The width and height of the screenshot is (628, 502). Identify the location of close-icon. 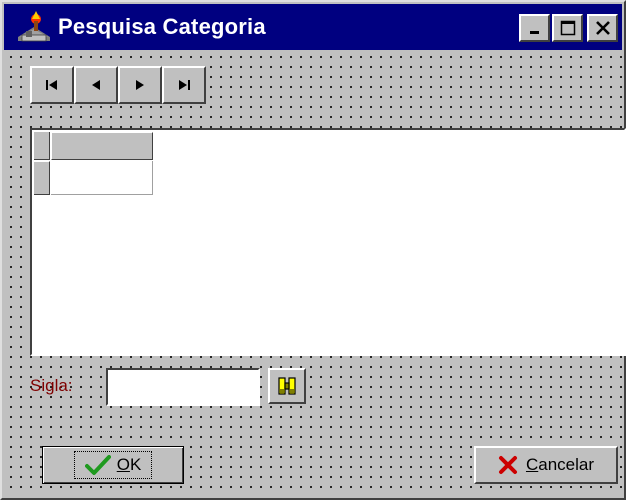
(602, 28).